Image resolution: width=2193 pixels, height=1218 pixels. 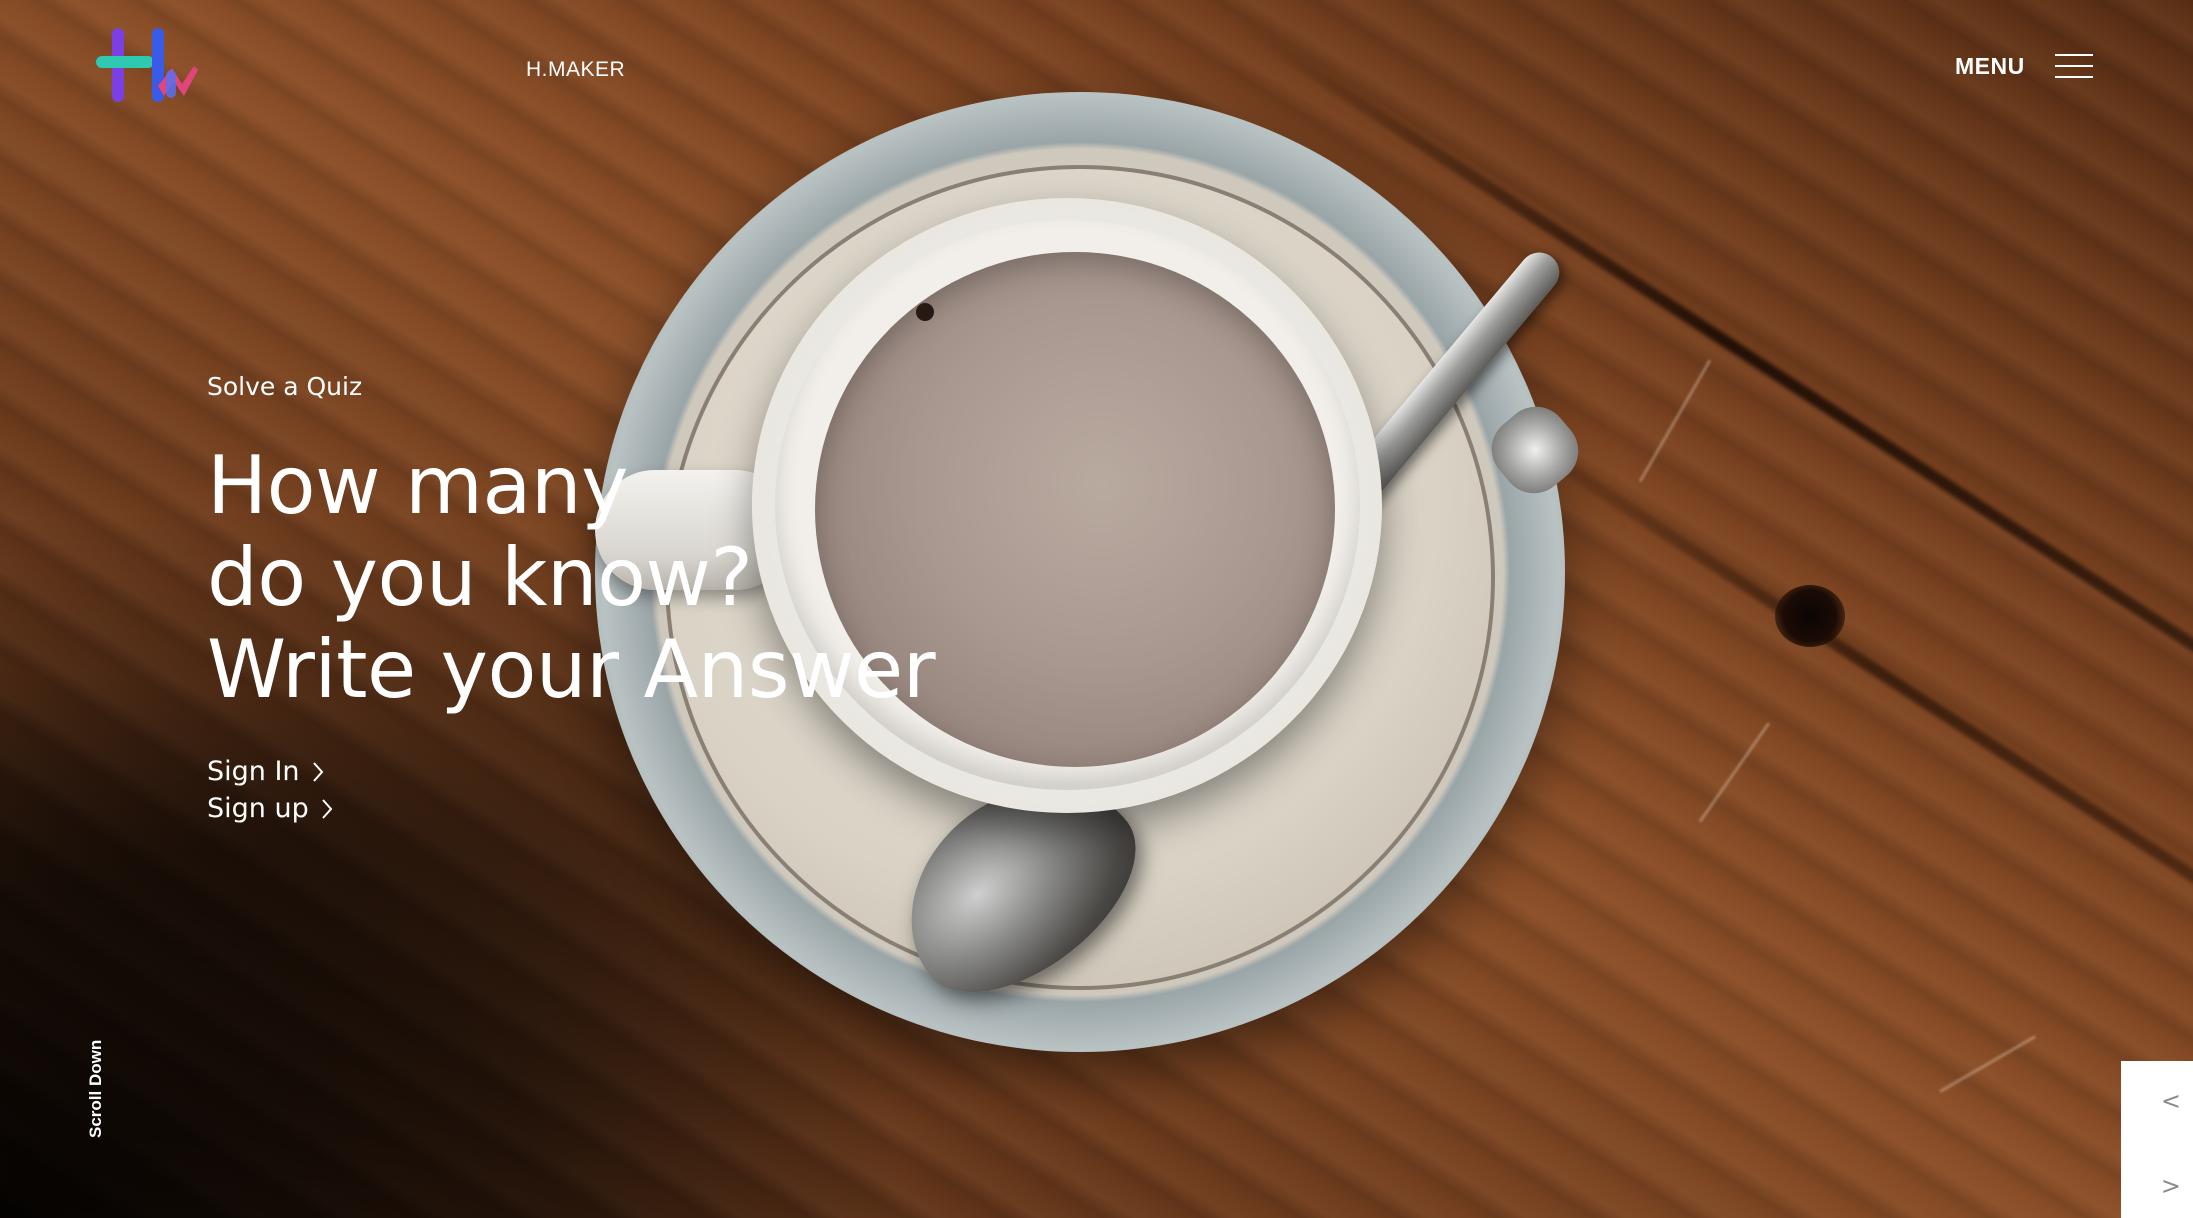 I want to click on sign-in-label: Sign In, so click(x=253, y=771).